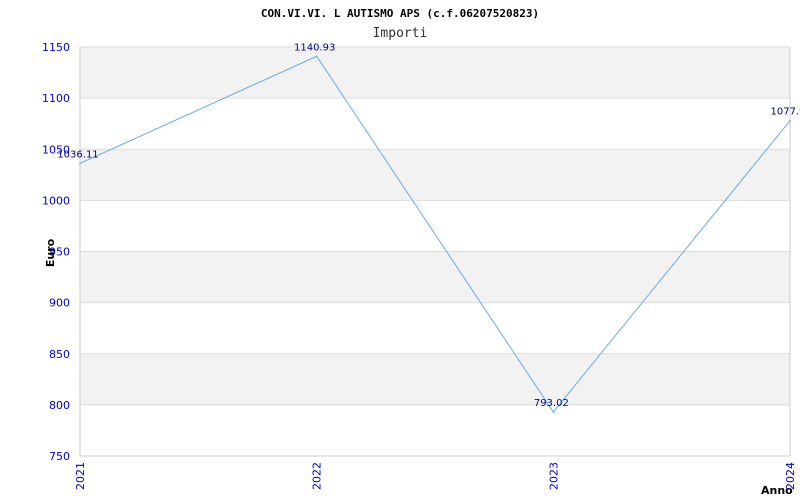  What do you see at coordinates (316, 56) in the screenshot?
I see `data-point-2022` at bounding box center [316, 56].